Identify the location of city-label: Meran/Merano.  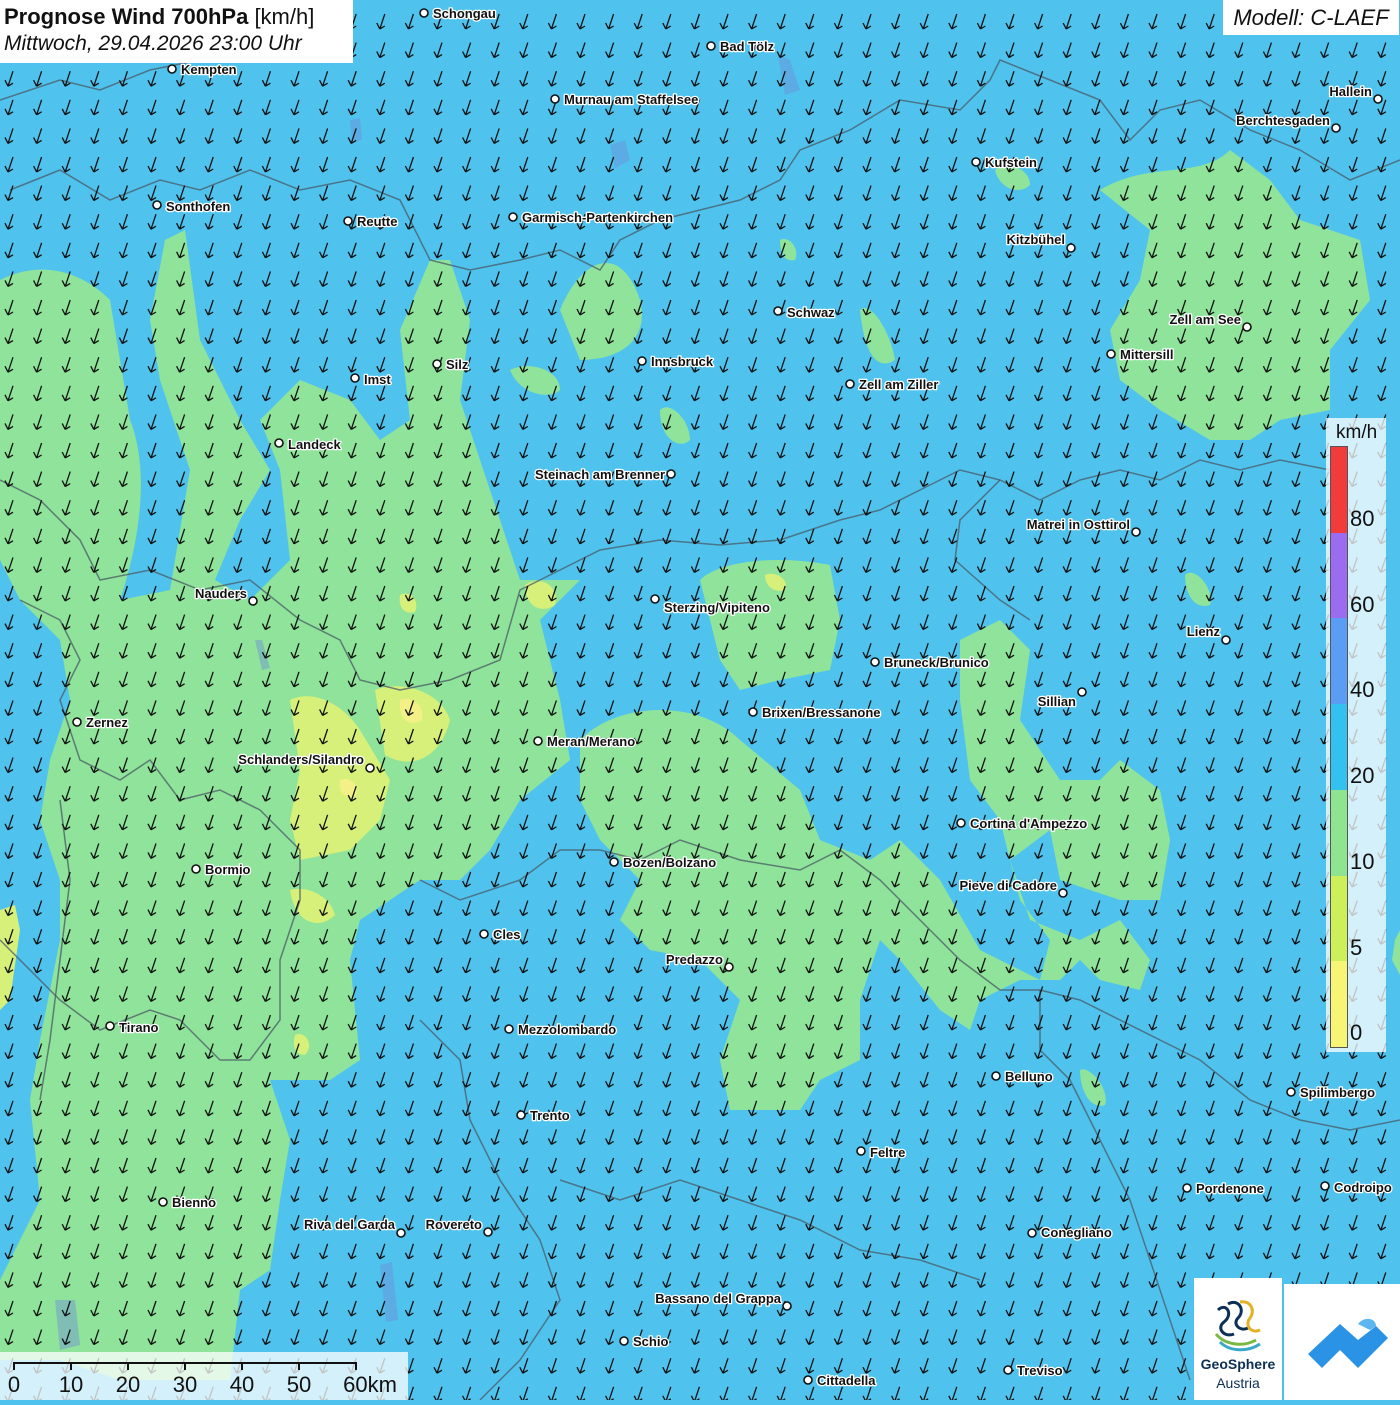
(591, 741).